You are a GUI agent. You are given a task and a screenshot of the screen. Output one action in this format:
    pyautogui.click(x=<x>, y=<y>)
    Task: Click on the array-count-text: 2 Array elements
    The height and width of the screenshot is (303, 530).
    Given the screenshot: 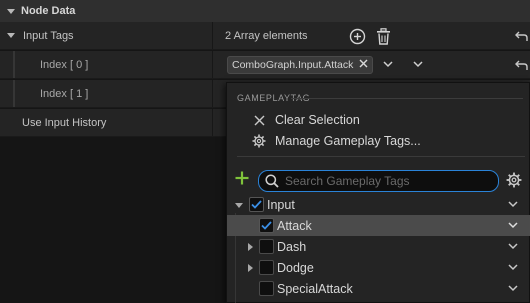 What is the action you would take?
    pyautogui.click(x=266, y=35)
    